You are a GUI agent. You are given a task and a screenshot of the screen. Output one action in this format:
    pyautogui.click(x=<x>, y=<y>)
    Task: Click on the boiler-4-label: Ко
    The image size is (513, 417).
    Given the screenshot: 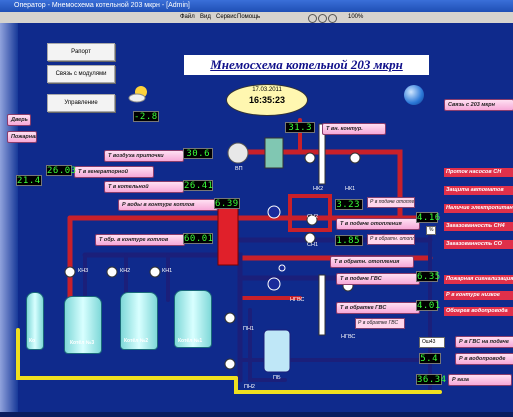 What is the action you would take?
    pyautogui.click(x=32, y=341)
    